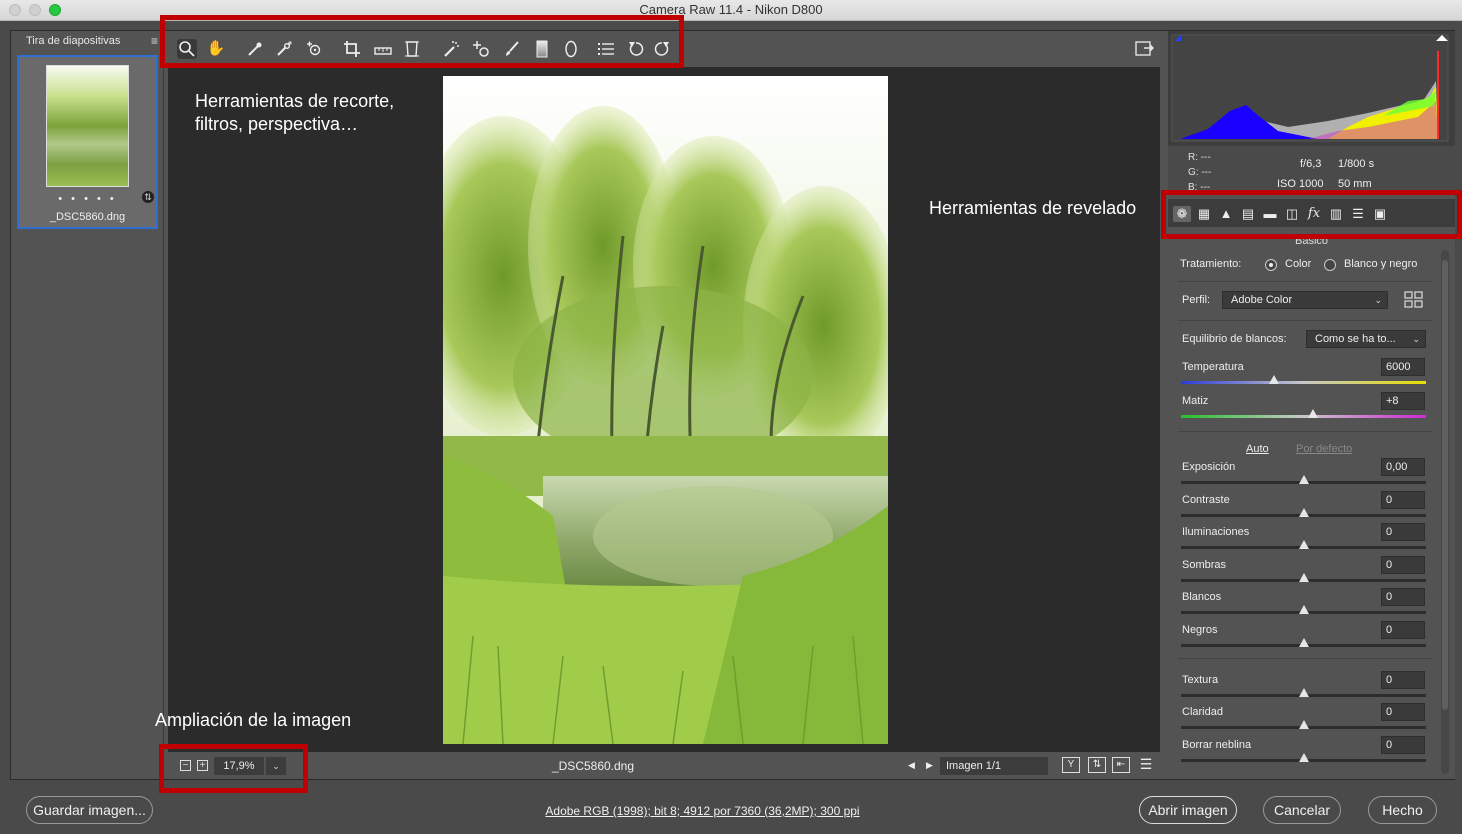  What do you see at coordinates (994, 766) in the screenshot?
I see `image-counter: Imagen 1/1` at bounding box center [994, 766].